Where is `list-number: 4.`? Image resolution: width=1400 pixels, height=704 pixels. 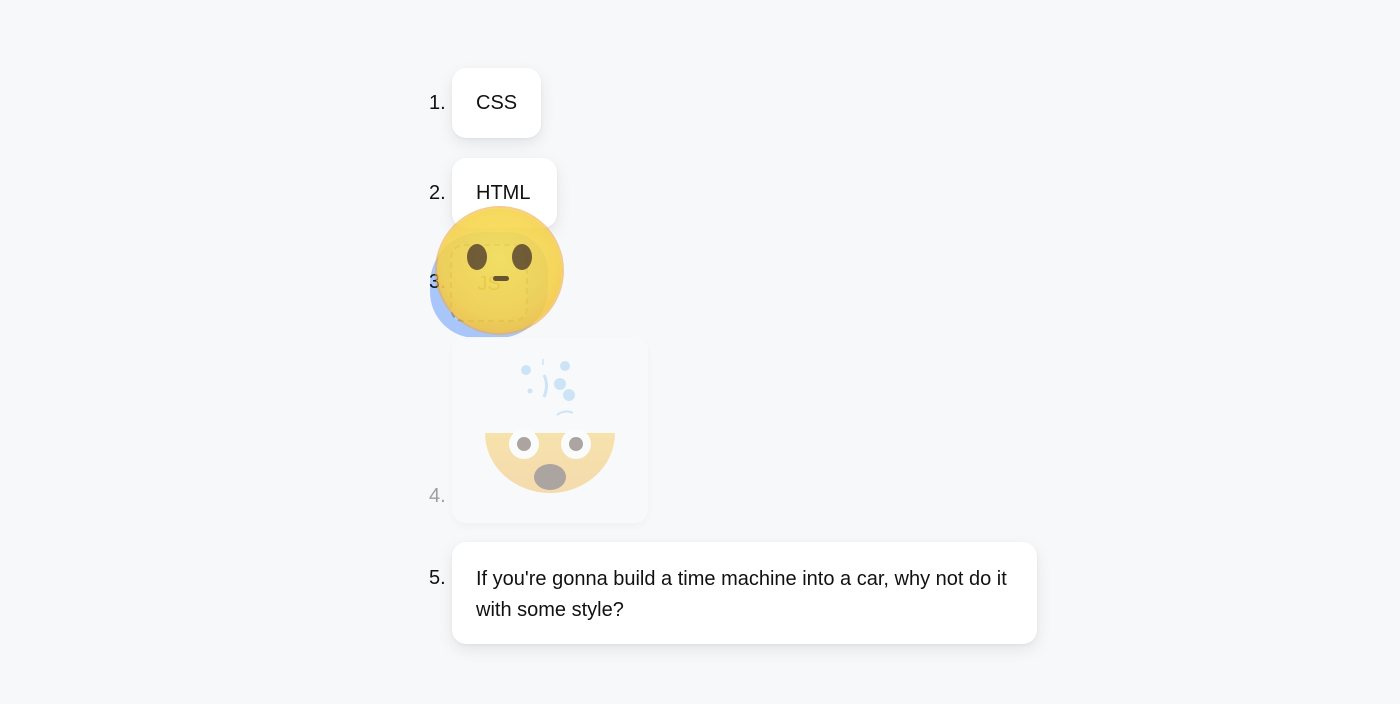
list-number: 4. is located at coordinates (437, 496).